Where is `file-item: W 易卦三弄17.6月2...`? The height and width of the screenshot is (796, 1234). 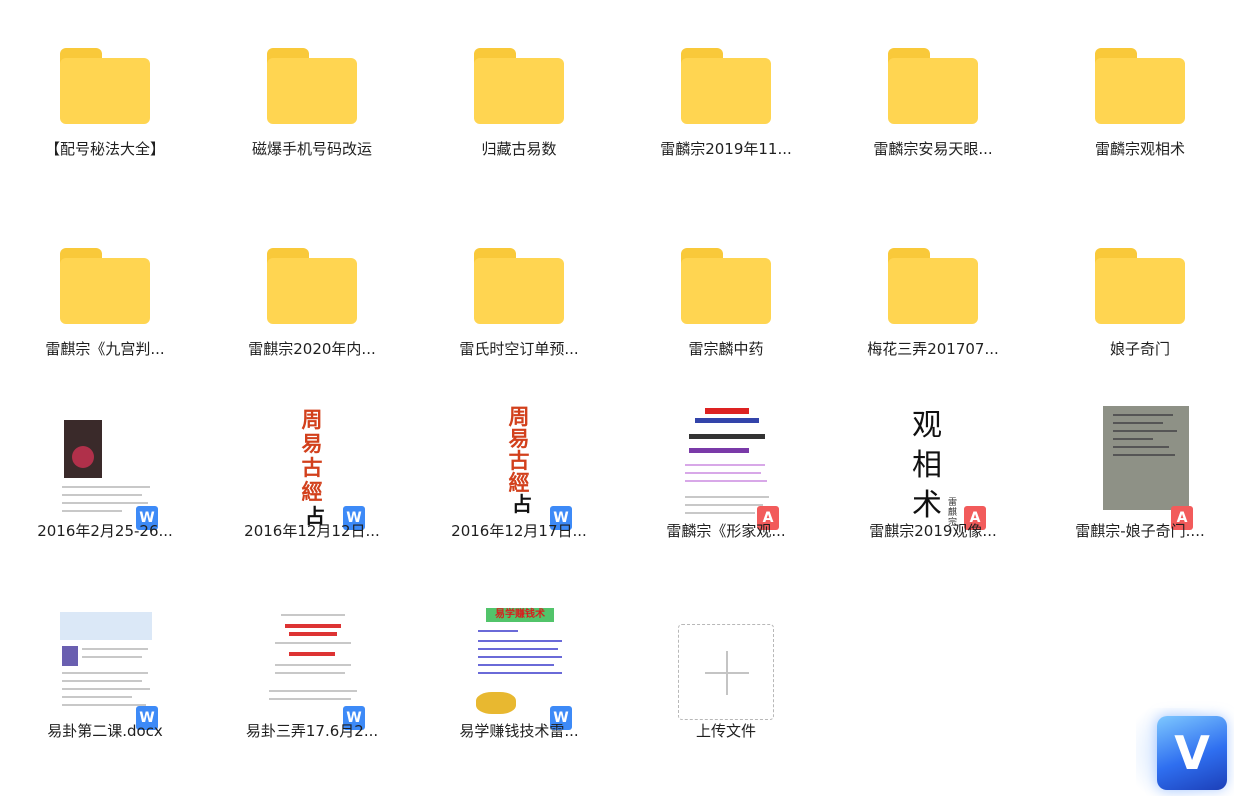
file-item: W 易卦三弄17.6月2... is located at coordinates (312, 695).